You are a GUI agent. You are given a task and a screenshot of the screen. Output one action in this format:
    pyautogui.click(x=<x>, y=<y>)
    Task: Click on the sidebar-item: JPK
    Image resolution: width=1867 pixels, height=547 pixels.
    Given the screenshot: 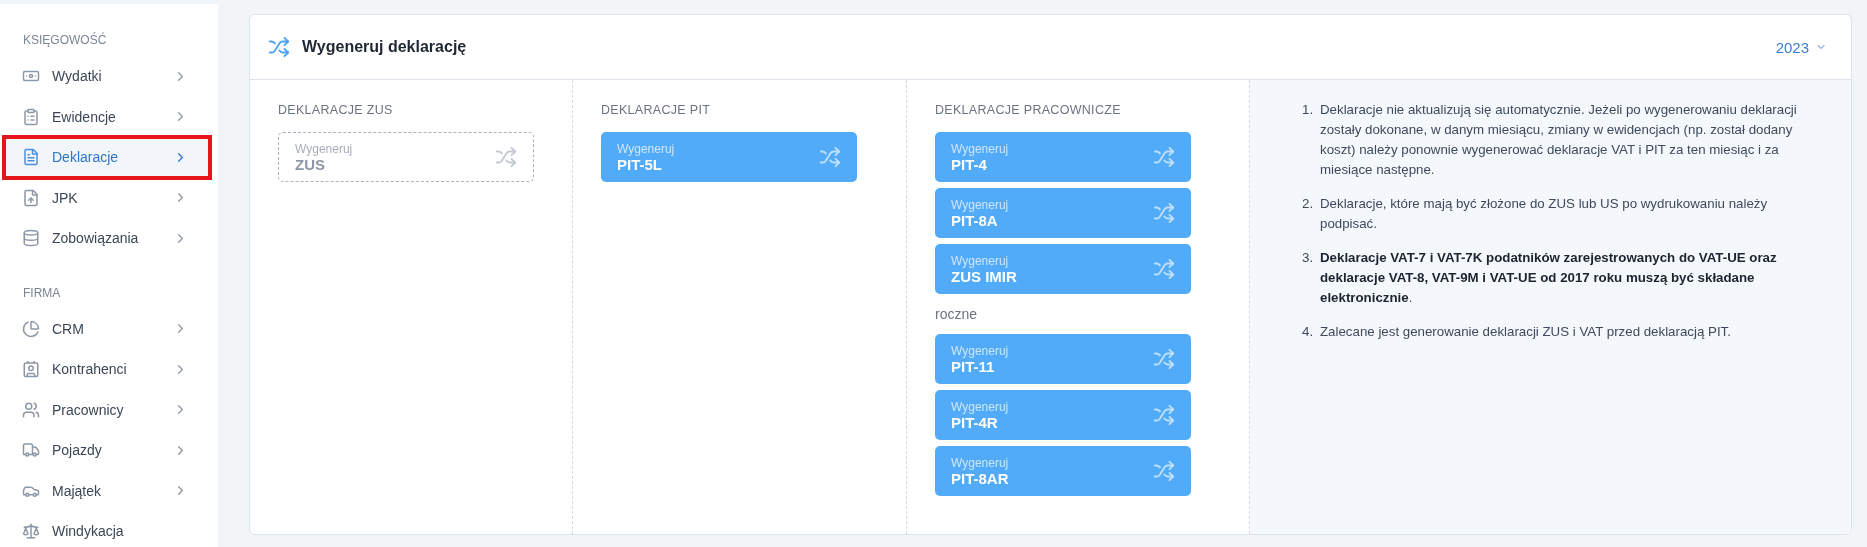 What is the action you would take?
    pyautogui.click(x=107, y=197)
    